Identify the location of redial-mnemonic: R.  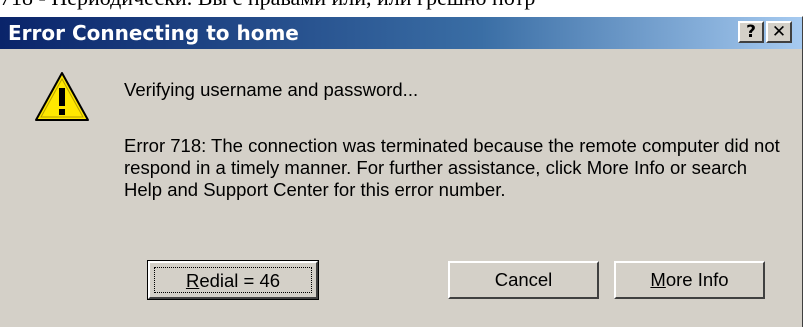
(192, 280).